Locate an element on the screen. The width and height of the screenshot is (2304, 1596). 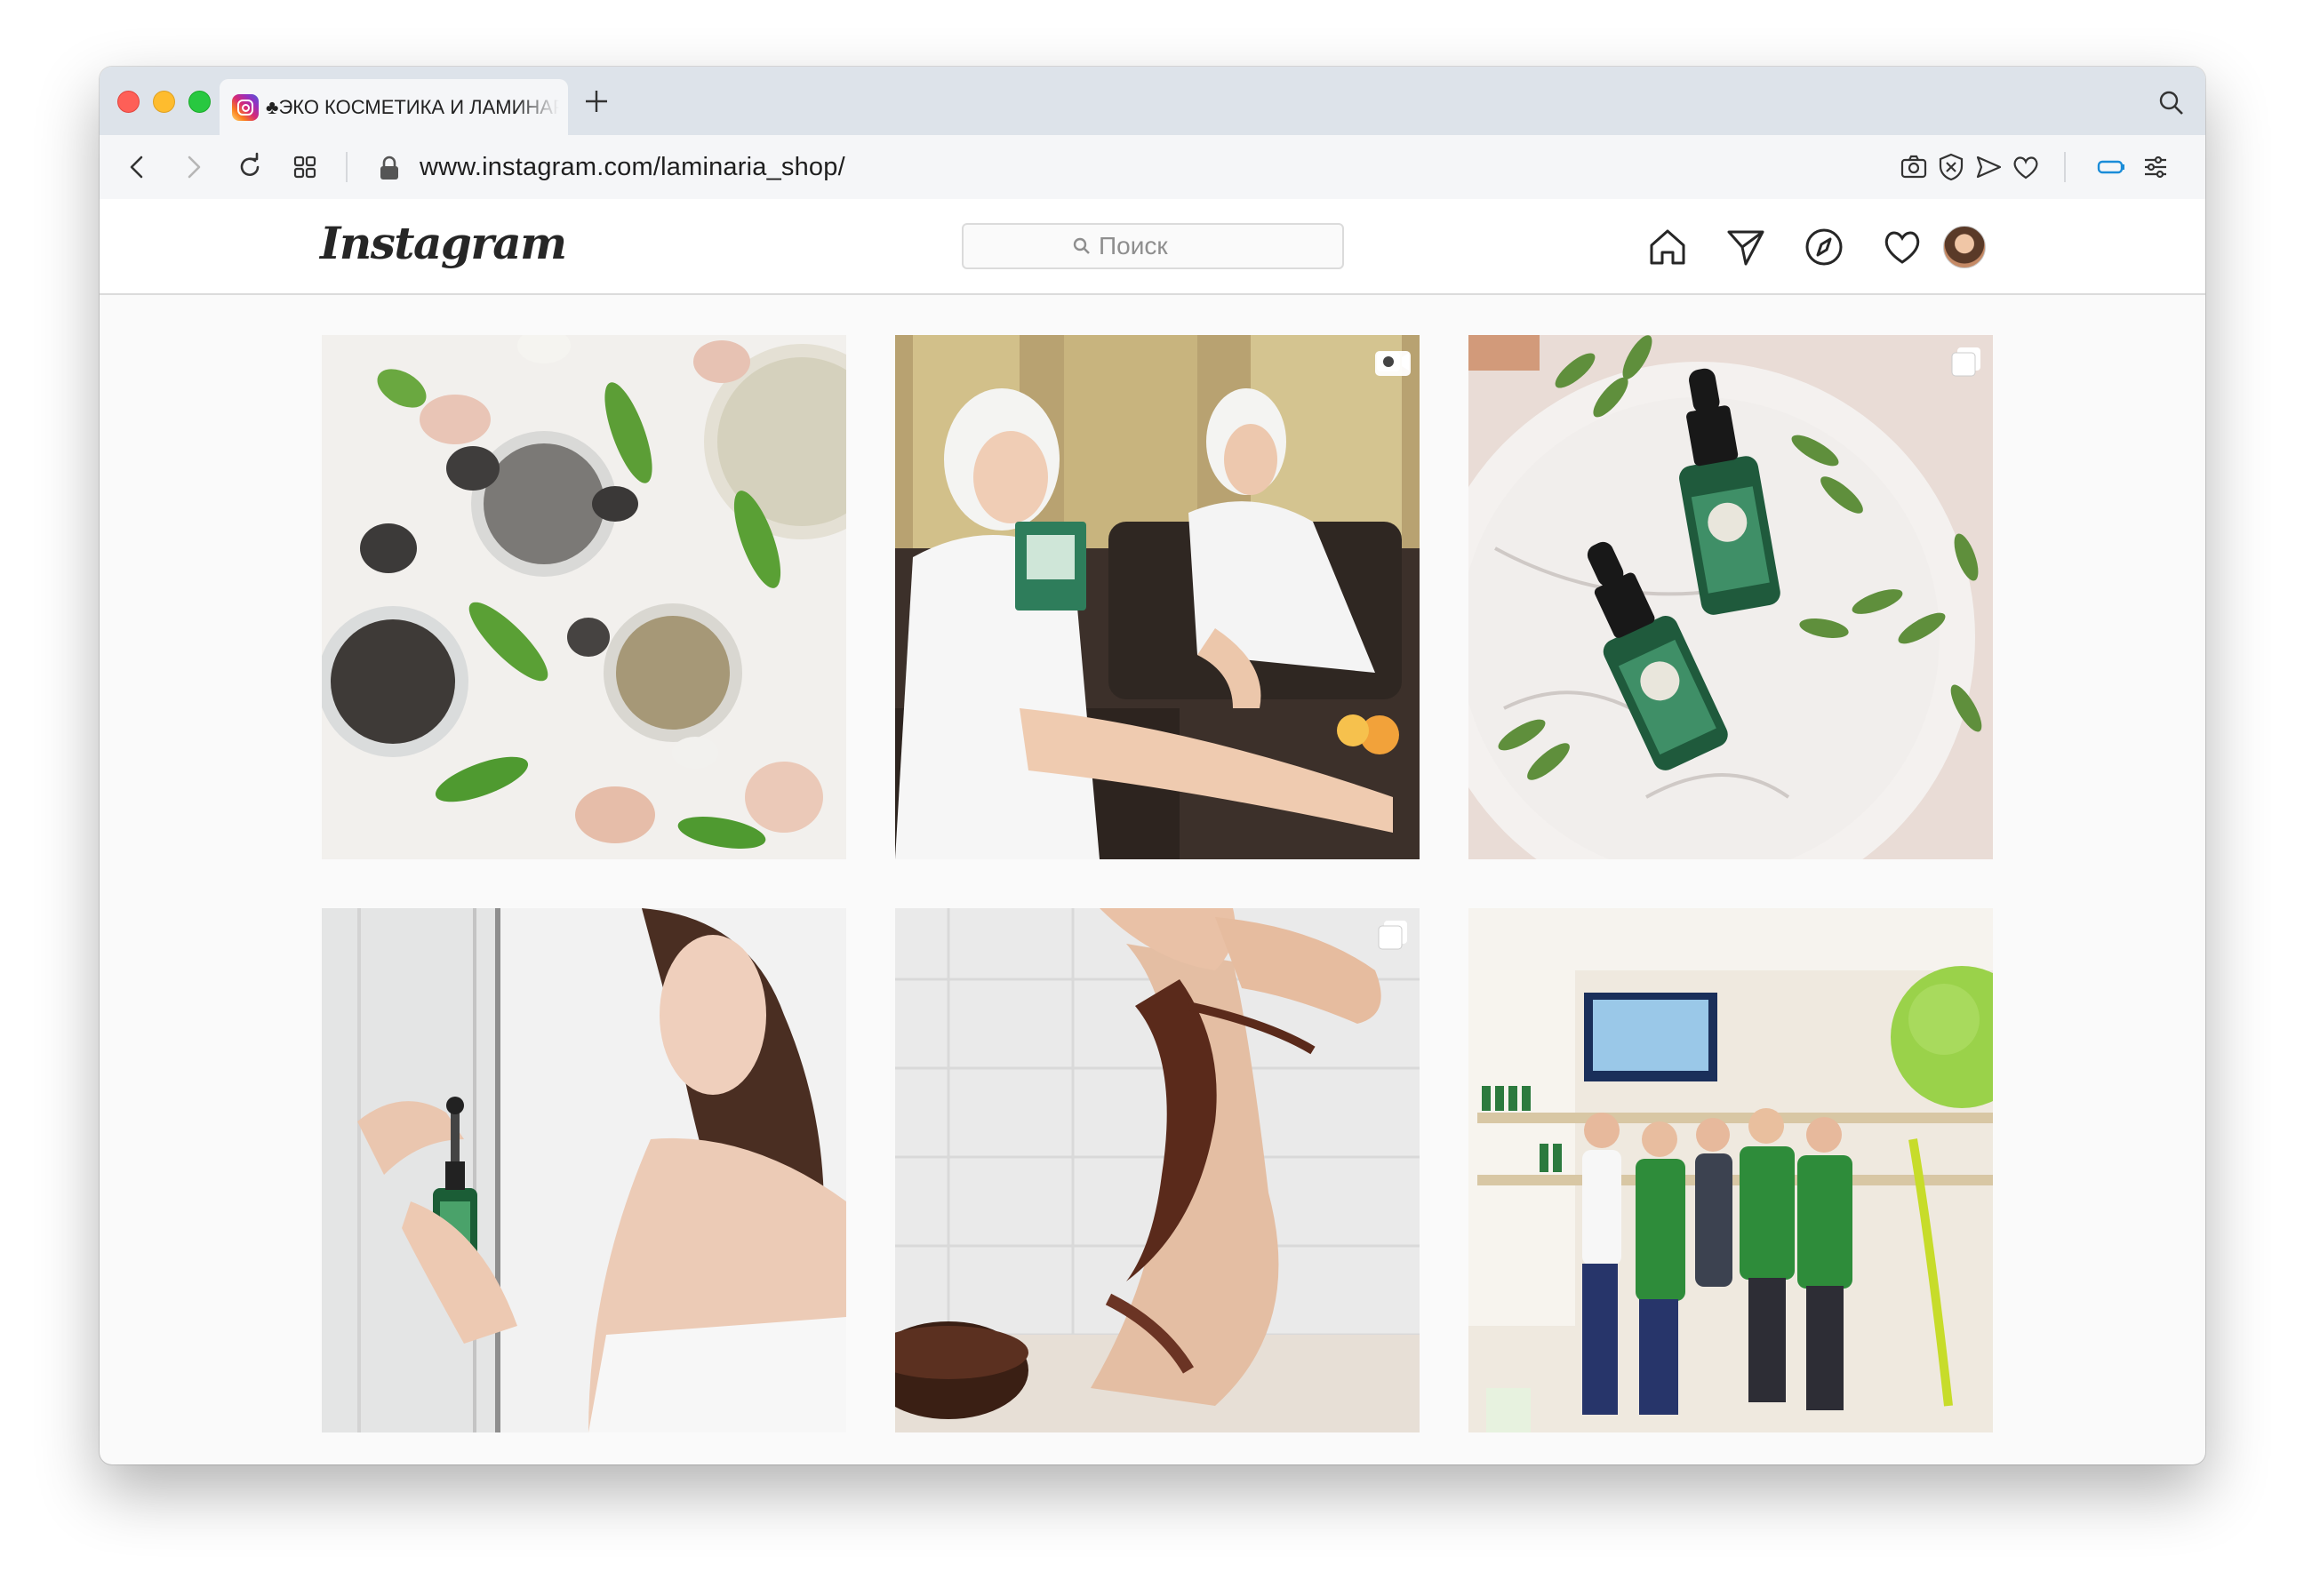
explore-icon is located at coordinates (1824, 247).